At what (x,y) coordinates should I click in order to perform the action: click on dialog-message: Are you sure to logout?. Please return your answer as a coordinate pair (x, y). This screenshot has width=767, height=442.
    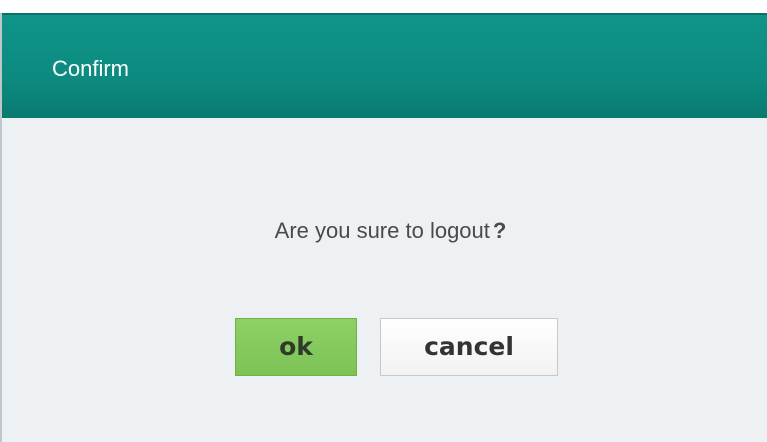
    Looking at the image, I should click on (384, 231).